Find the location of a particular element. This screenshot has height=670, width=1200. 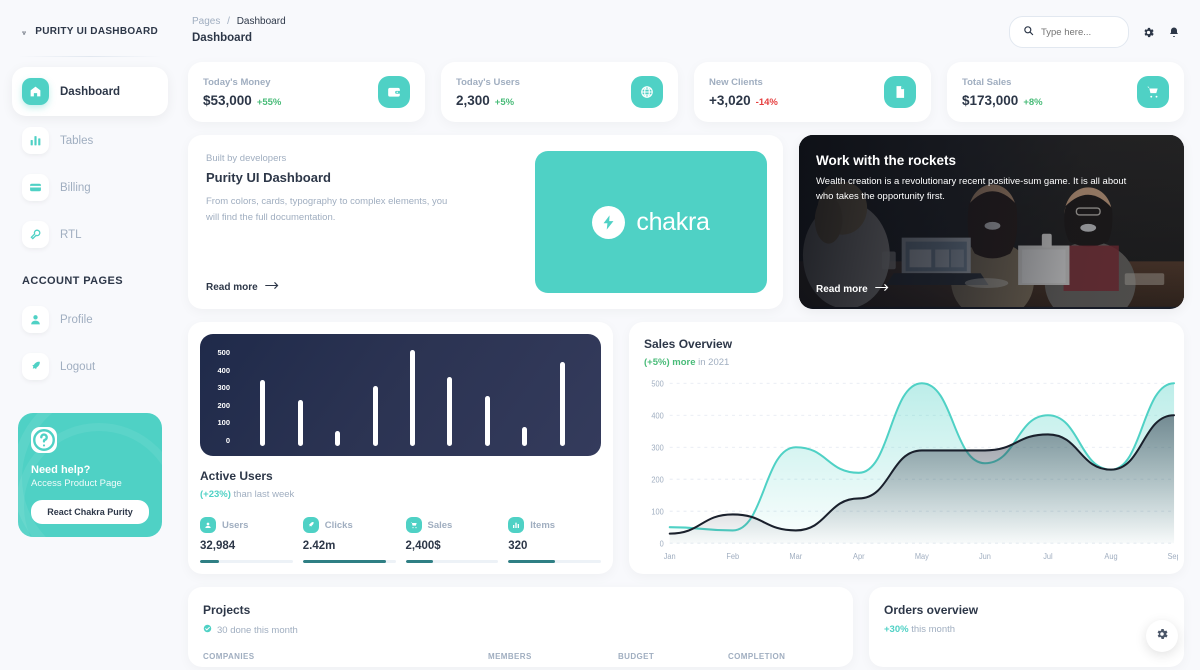

sidebar-item-billing: Billing is located at coordinates (90, 187).